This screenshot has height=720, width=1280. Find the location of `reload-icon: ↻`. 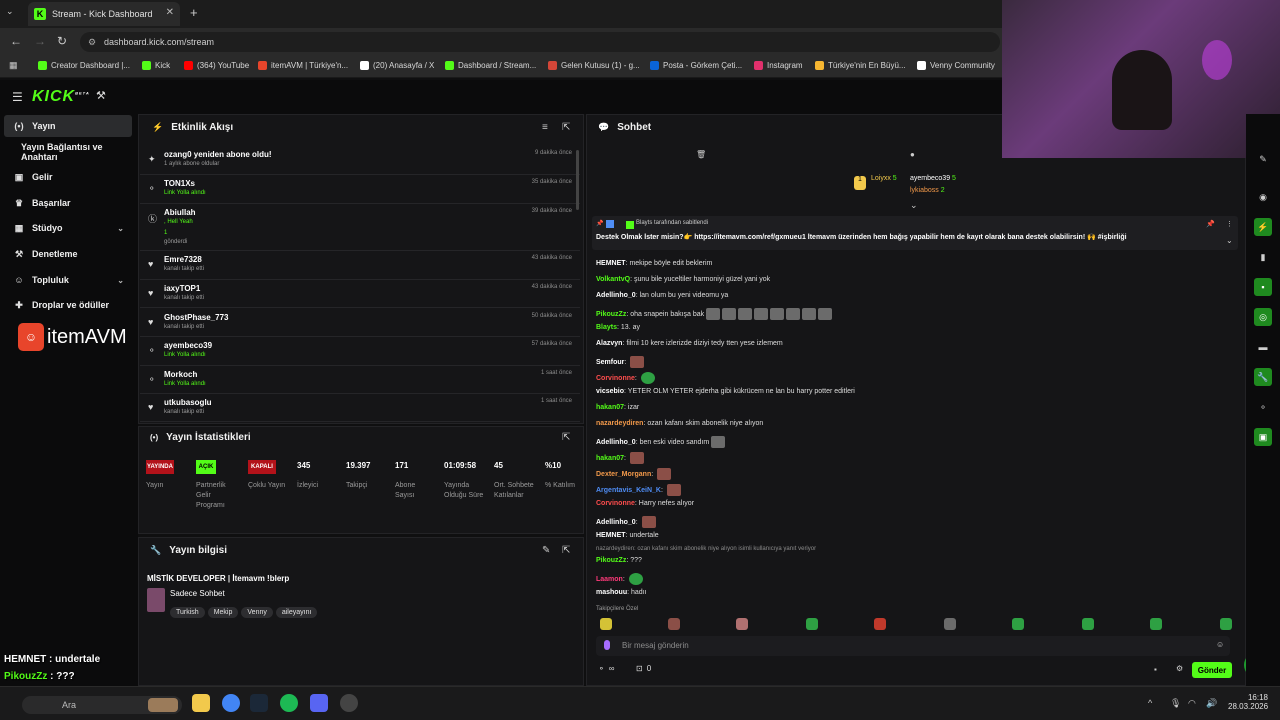

reload-icon: ↻ is located at coordinates (62, 41).